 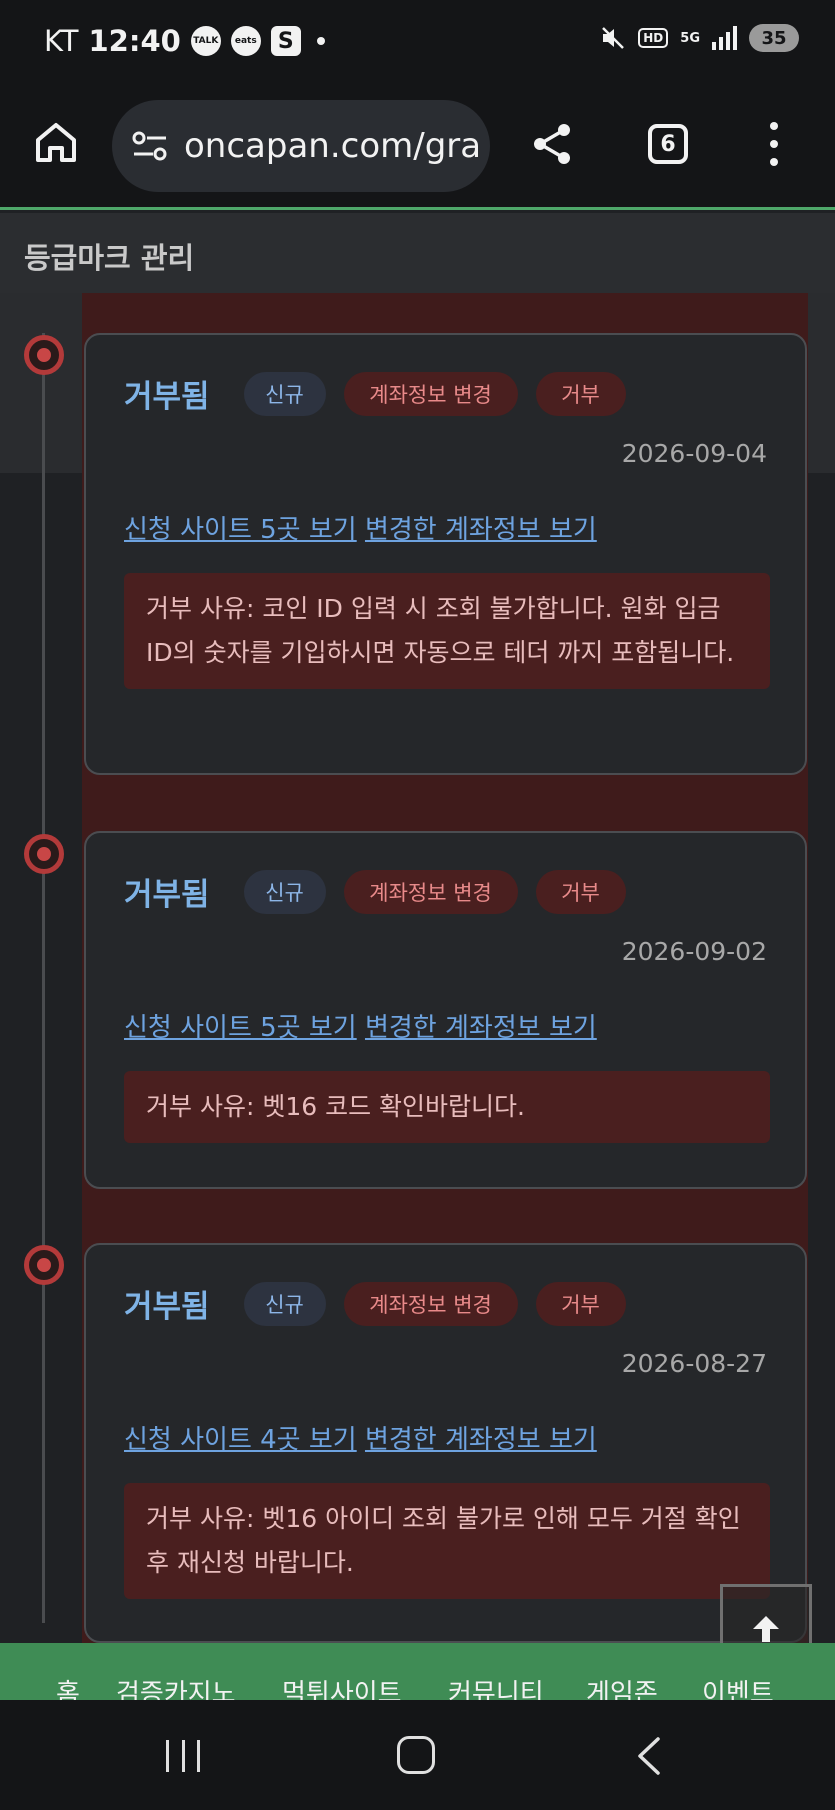 I want to click on url-text: oncapan.com/gra, so click(x=332, y=146).